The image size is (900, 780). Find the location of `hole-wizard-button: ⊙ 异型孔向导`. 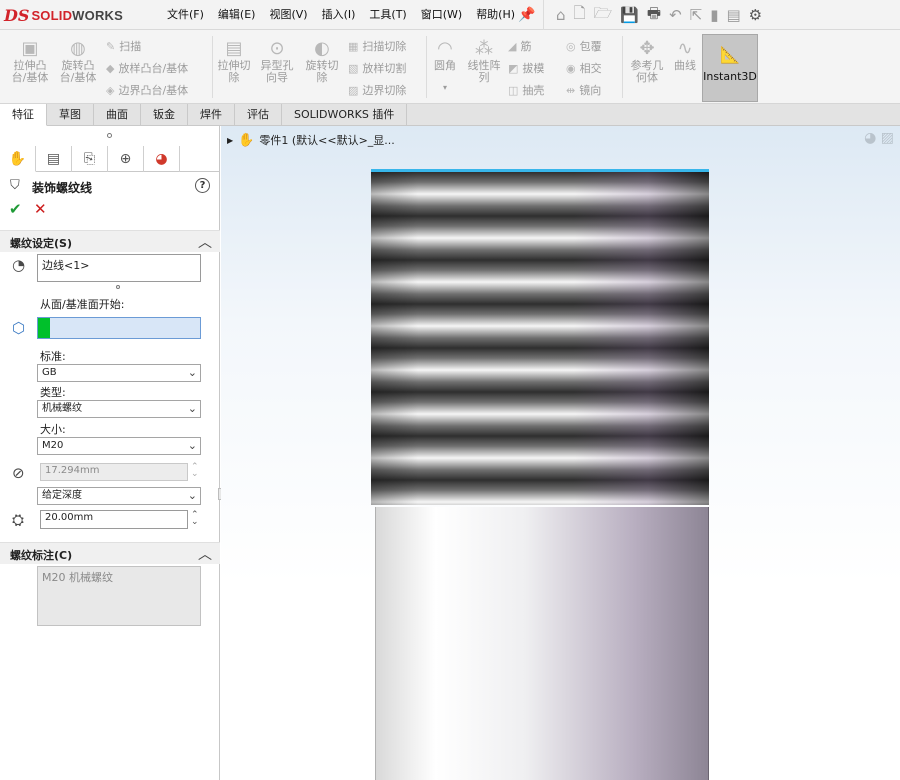

hole-wizard-button: ⊙ 异型孔向导 is located at coordinates (277, 62).